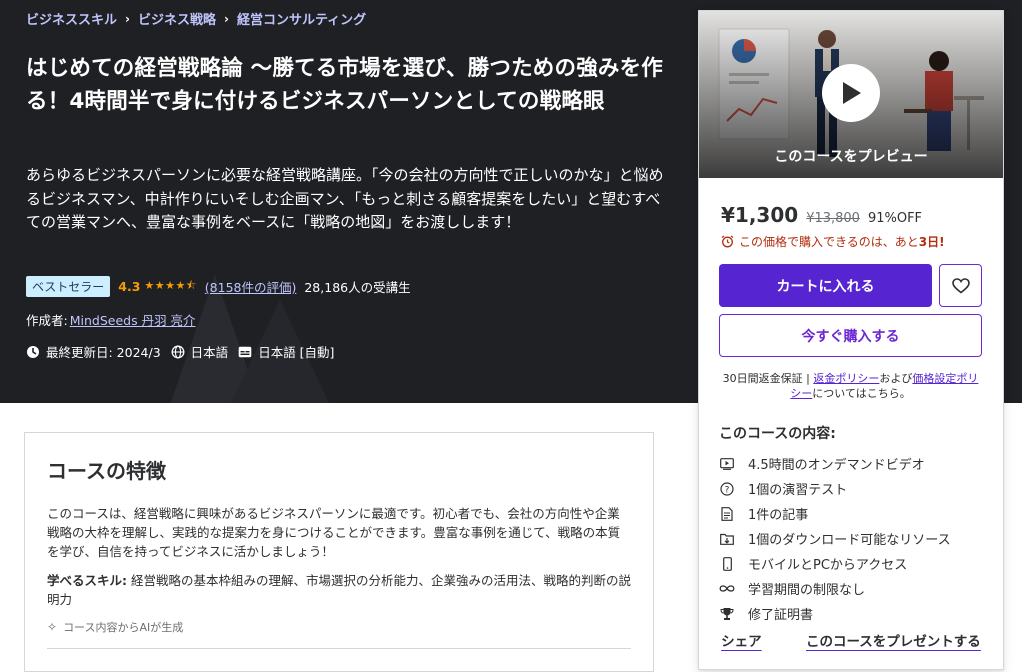  I want to click on list-item: 学習期間の制限なし, so click(835, 588).